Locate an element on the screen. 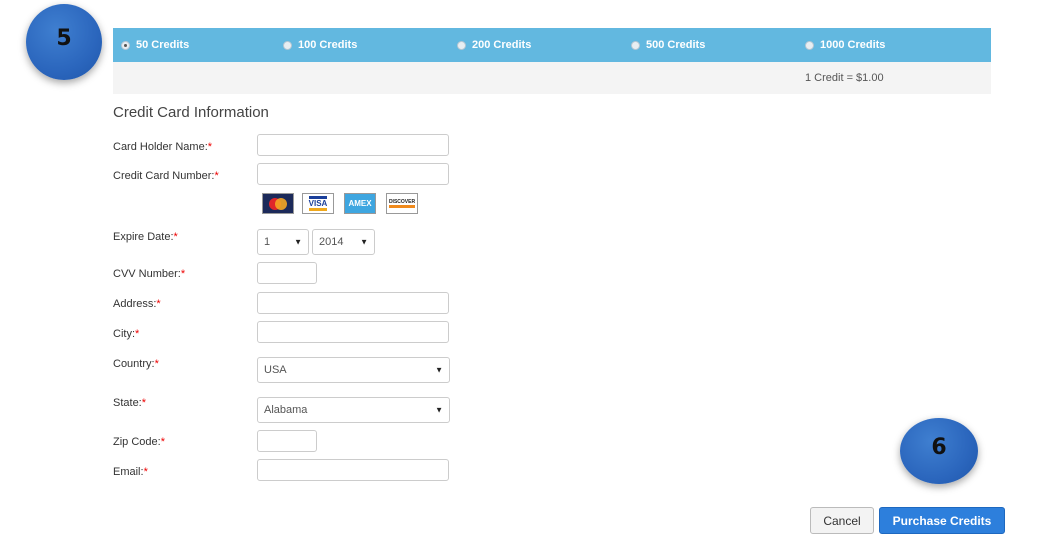 This screenshot has height=560, width=1037. step-5-badge: 5 is located at coordinates (64, 42).